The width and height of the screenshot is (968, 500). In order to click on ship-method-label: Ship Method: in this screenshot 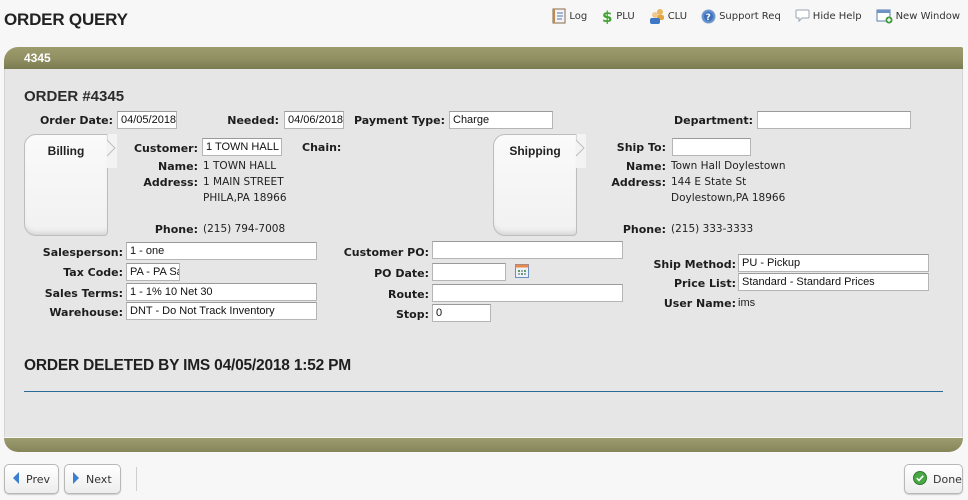, I will do `click(694, 264)`.